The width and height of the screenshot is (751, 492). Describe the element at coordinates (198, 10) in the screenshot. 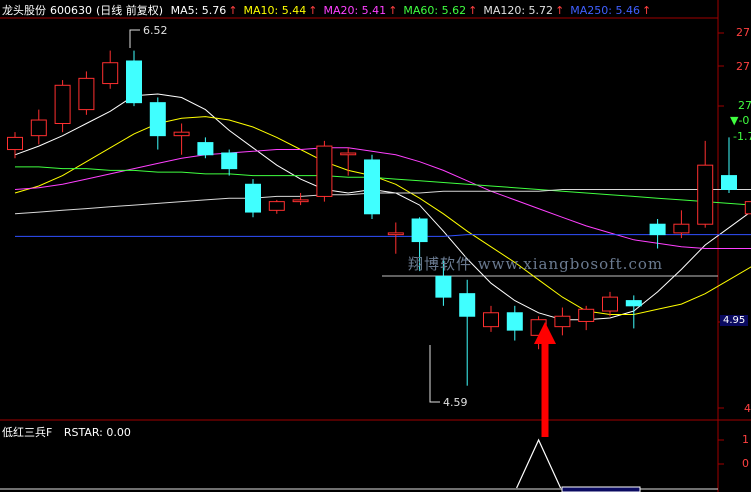

I see `ma-legend-ma5: MA5: 5.76` at that location.